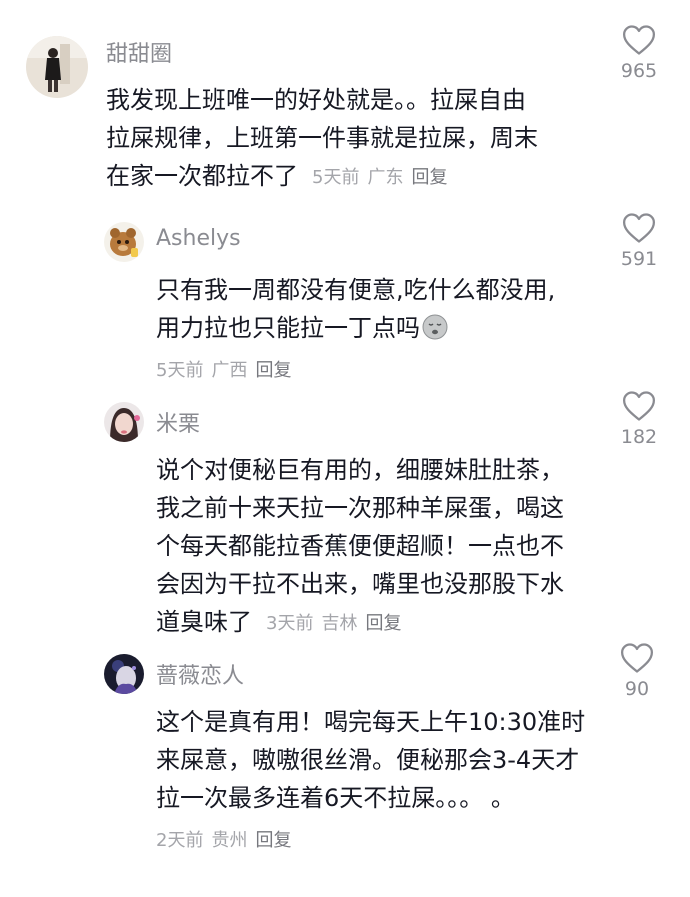 Image resolution: width=690 pixels, height=897 pixels. I want to click on like-button: 591, so click(639, 241).